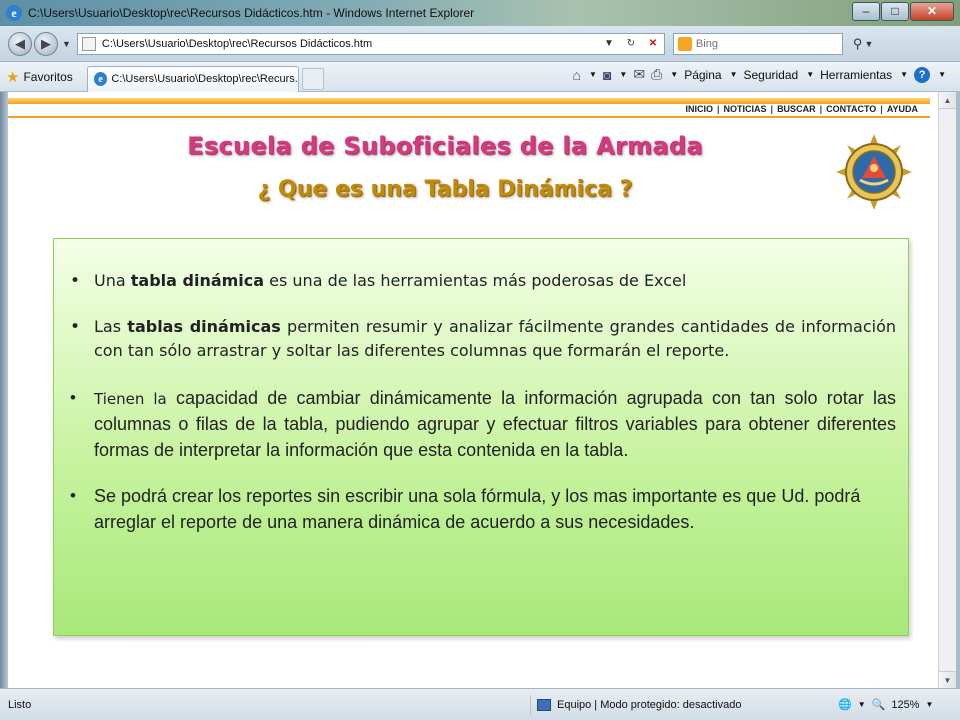 The image size is (960, 720). What do you see at coordinates (14, 13) in the screenshot?
I see `ie-logo-icon: e` at bounding box center [14, 13].